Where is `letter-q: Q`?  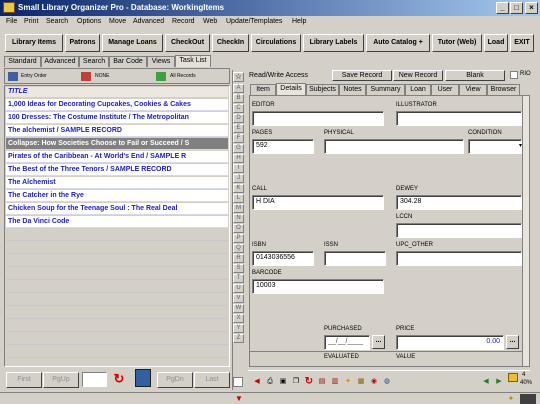
letter-q: Q is located at coordinates (238, 248).